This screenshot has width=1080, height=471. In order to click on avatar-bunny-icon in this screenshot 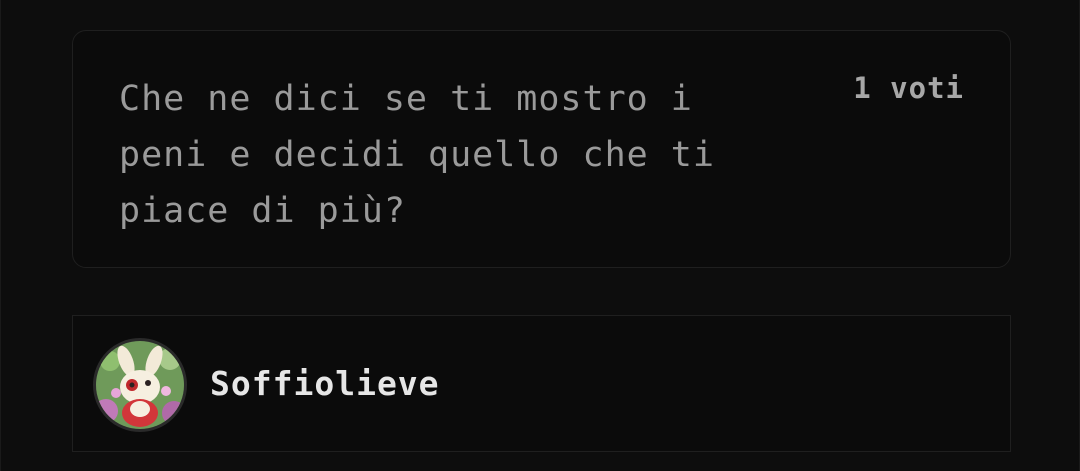, I will do `click(140, 385)`.